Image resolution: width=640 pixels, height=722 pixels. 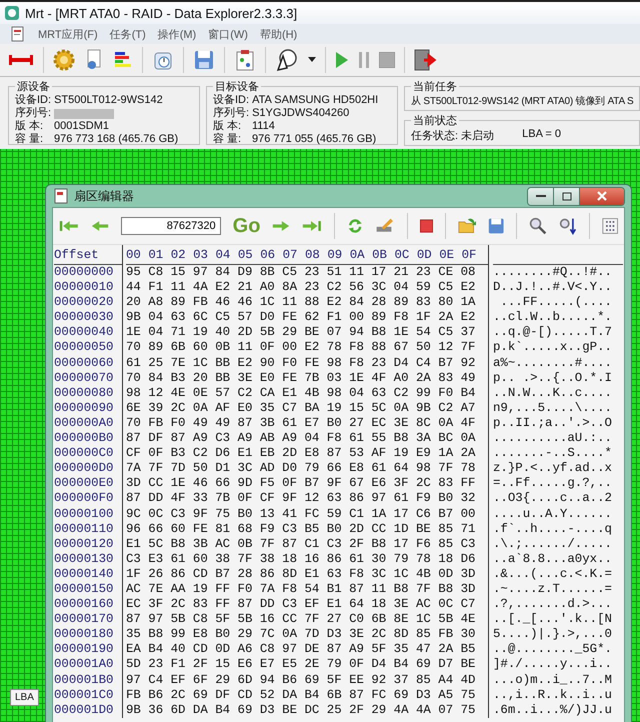 I want to click on search-icon, so click(x=537, y=226).